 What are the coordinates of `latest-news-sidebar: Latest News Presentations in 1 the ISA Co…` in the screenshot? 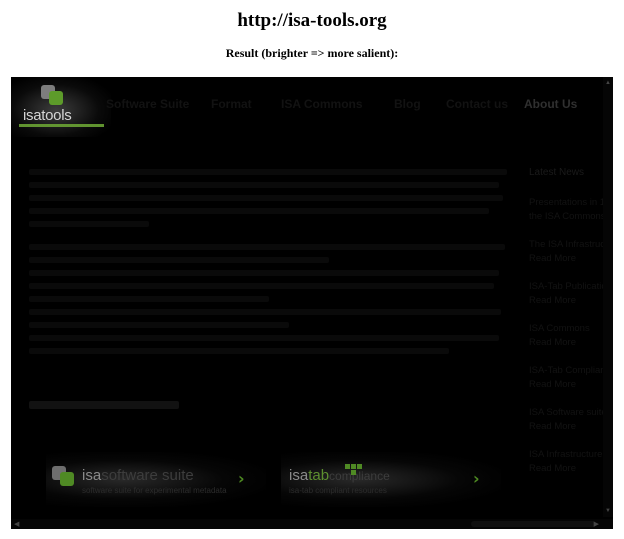 It's located at (565, 328).